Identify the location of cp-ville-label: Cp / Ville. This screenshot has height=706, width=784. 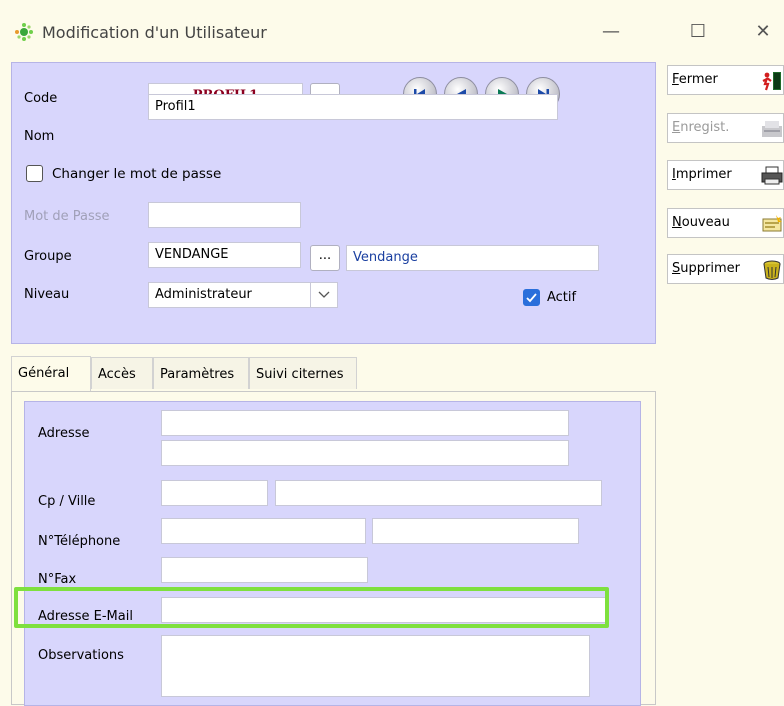
(67, 501).